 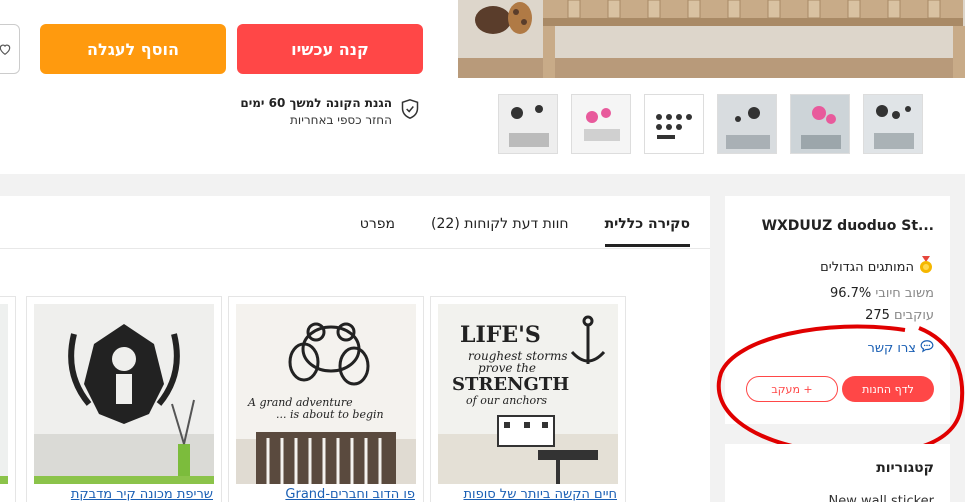 What do you see at coordinates (377, 231) in the screenshot?
I see `tab-specs: מפרט` at bounding box center [377, 231].